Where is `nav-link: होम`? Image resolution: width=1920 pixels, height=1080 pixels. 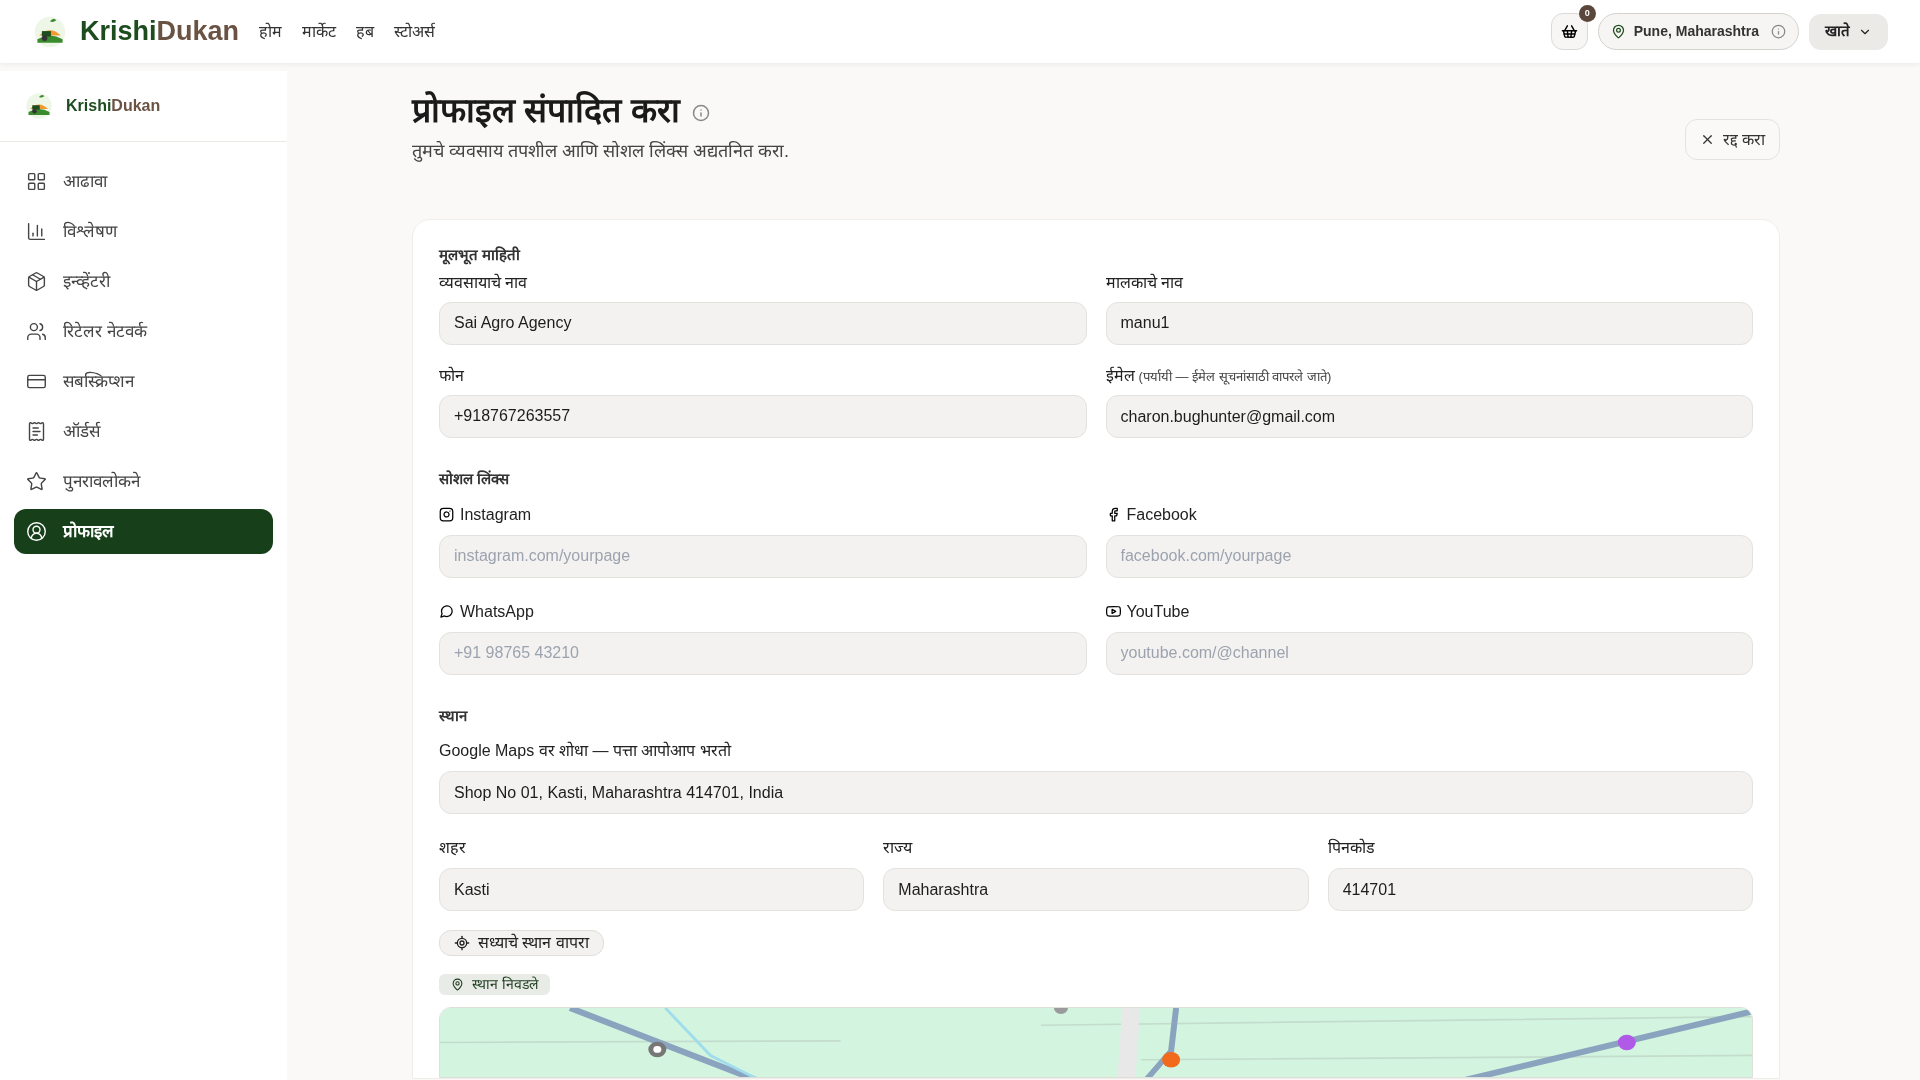 nav-link: होम is located at coordinates (271, 31).